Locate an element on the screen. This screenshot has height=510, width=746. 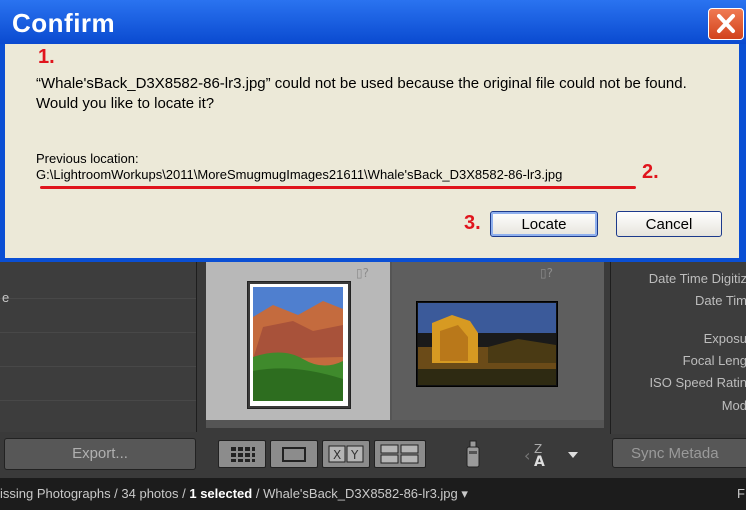
metadata-label: ISO Speed Ratin is located at coordinates (697, 382).